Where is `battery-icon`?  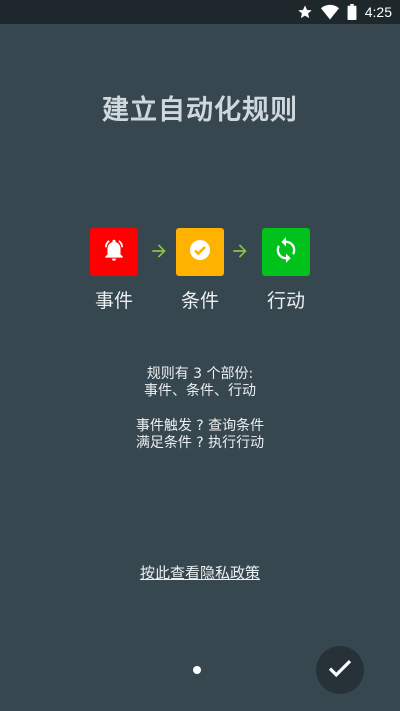
battery-icon is located at coordinates (352, 12).